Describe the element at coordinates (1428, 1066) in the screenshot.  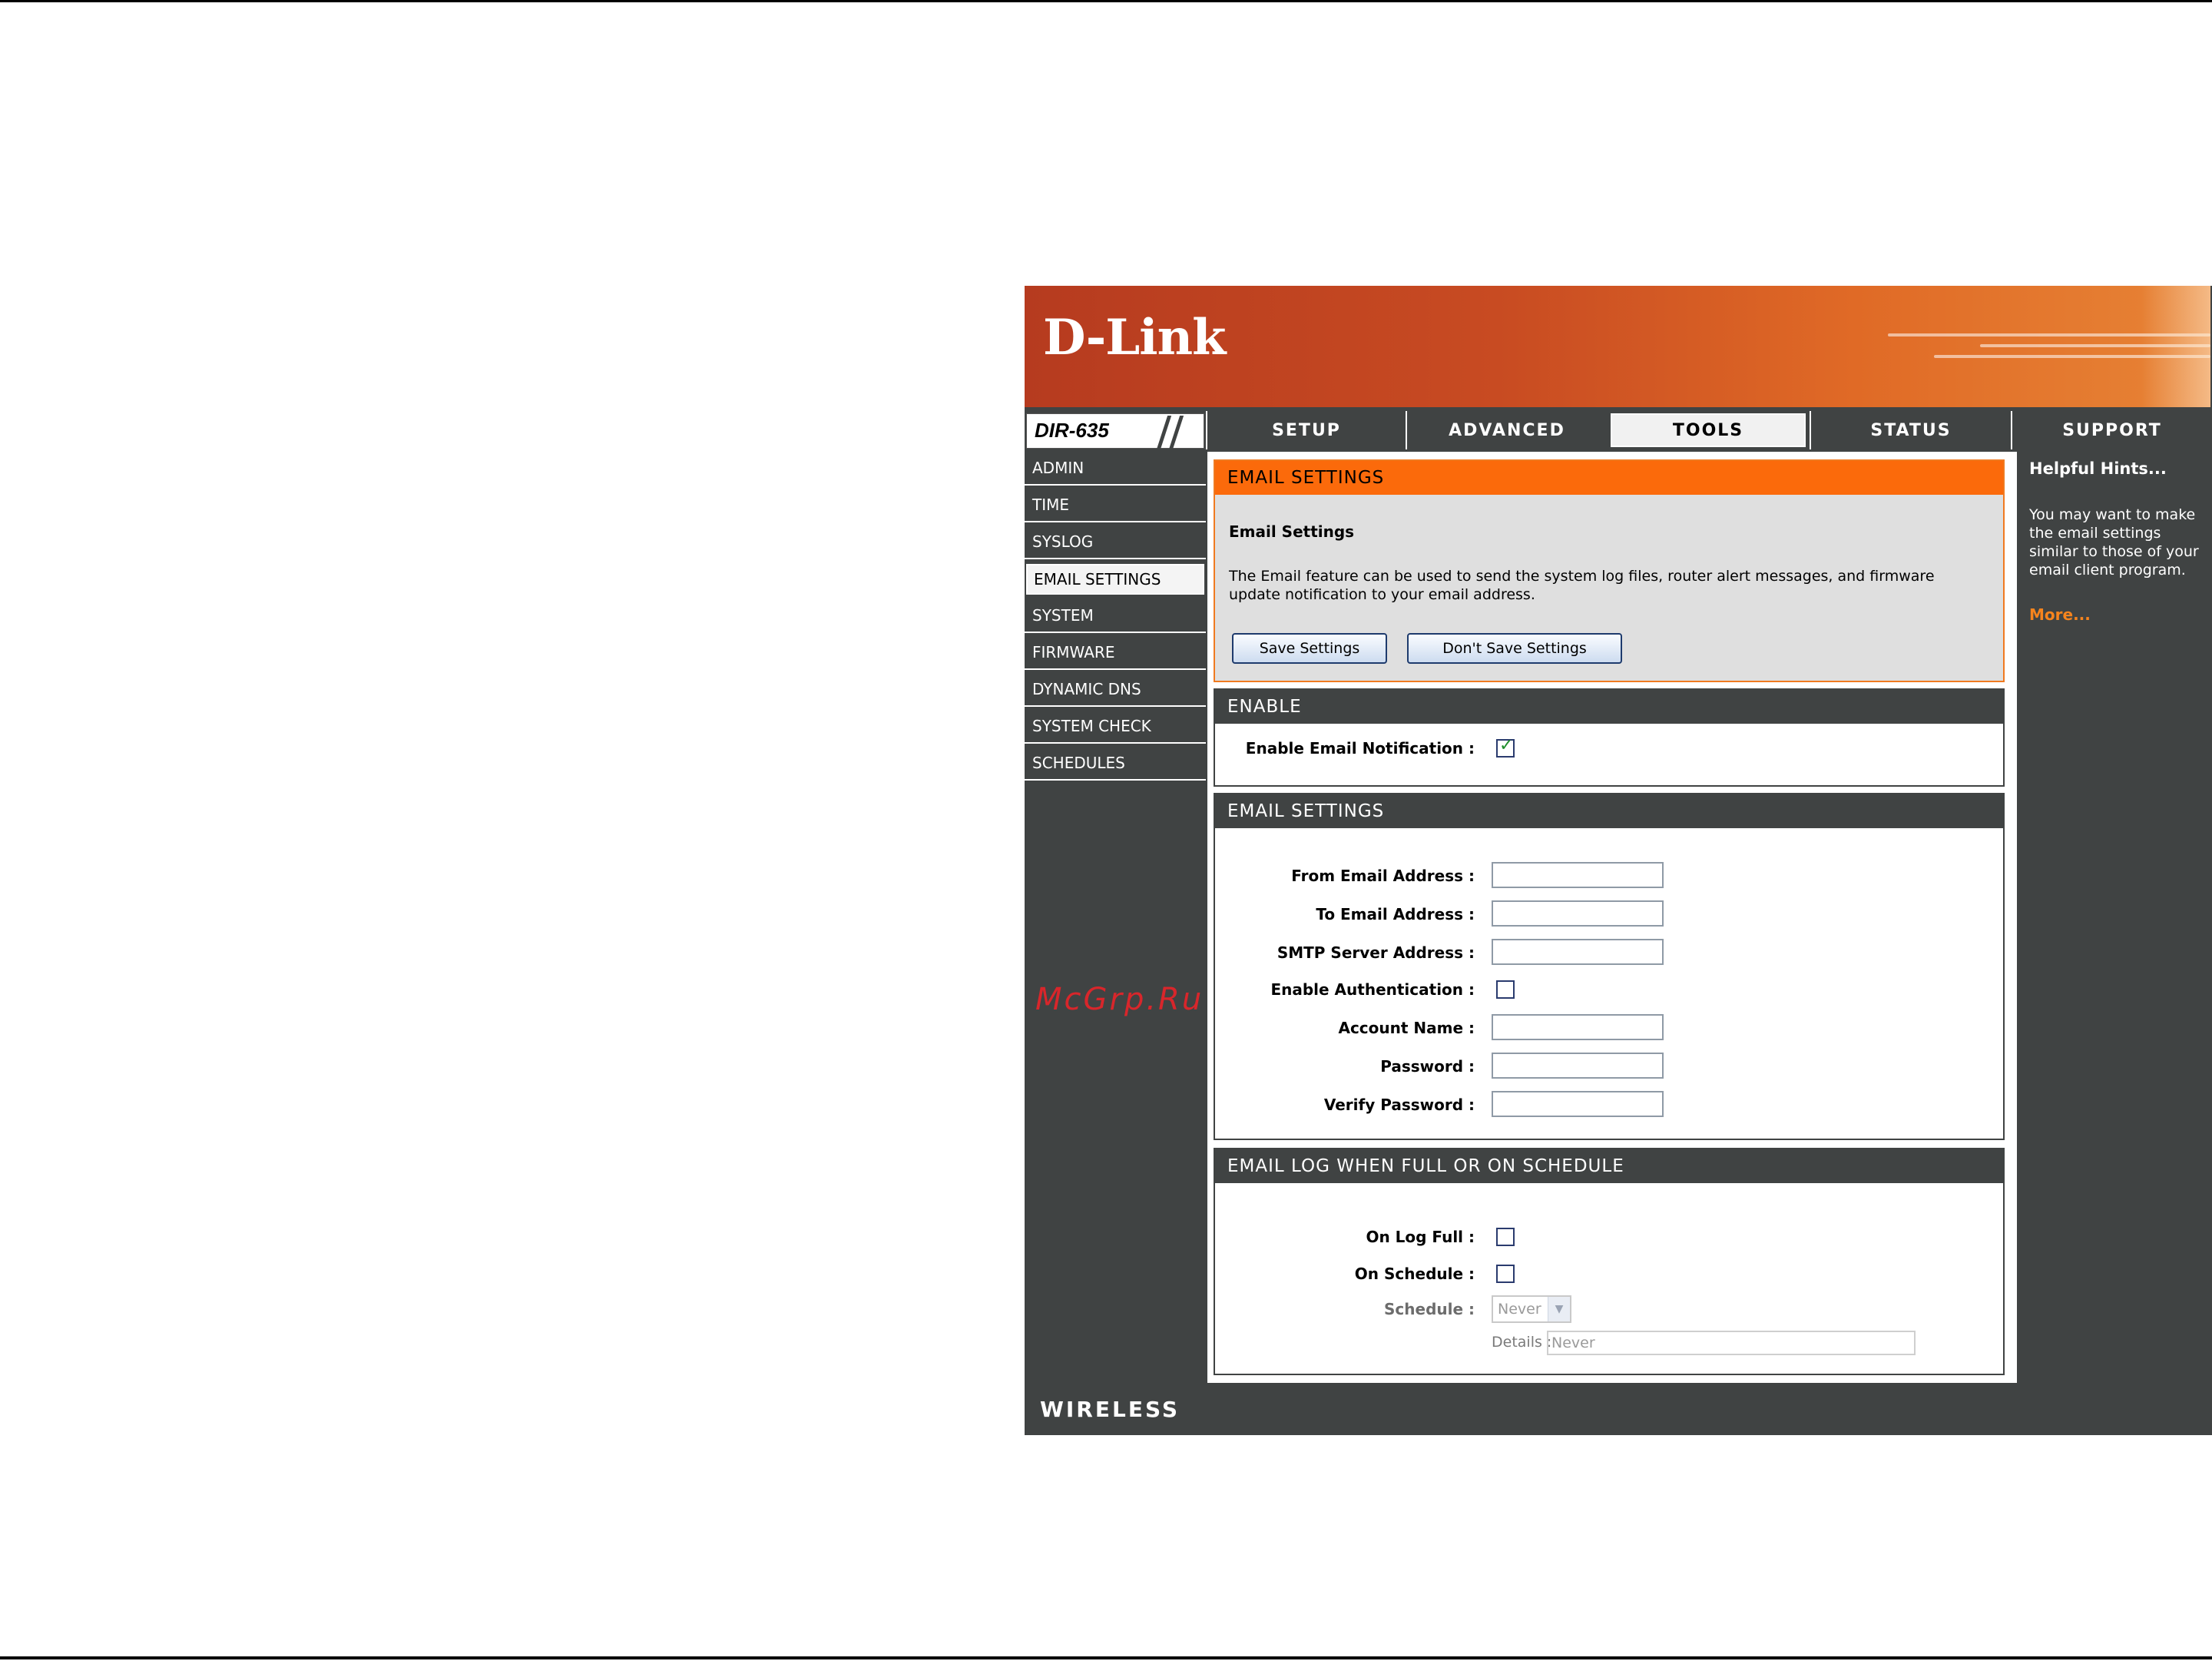
I see `password-label: Password :` at that location.